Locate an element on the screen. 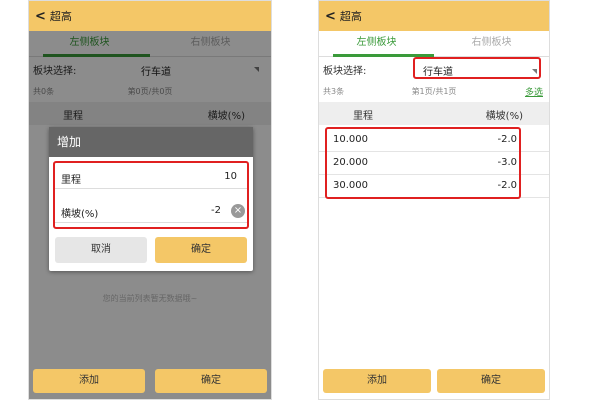 The width and height of the screenshot is (600, 400). tab-bar: 左侧板块 右侧板块 is located at coordinates (434, 44).